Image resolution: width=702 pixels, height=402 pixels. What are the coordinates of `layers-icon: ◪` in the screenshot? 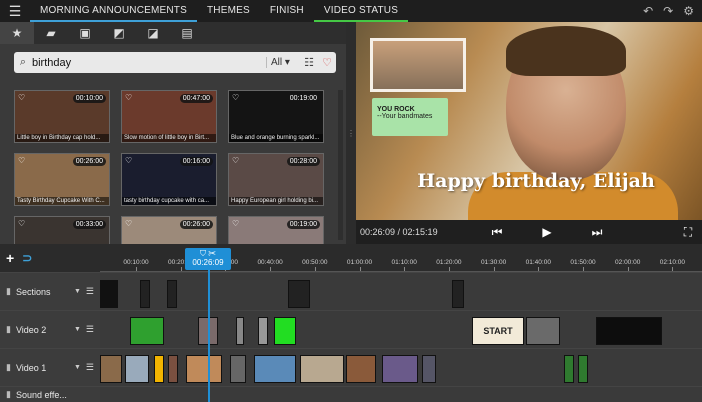 It's located at (153, 33).